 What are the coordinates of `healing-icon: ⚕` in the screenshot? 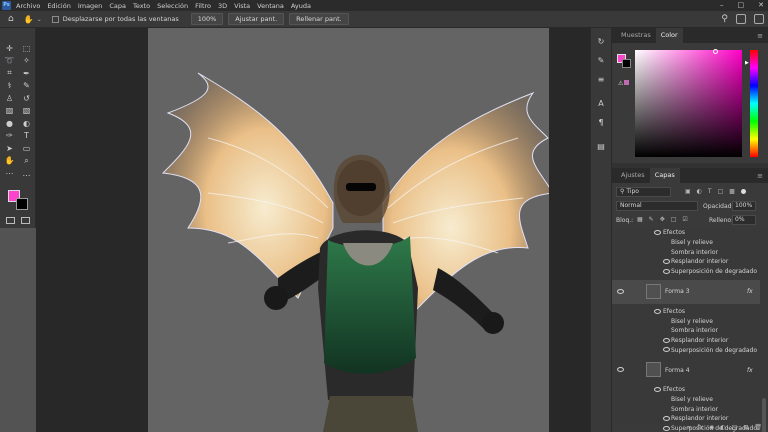 It's located at (9, 86).